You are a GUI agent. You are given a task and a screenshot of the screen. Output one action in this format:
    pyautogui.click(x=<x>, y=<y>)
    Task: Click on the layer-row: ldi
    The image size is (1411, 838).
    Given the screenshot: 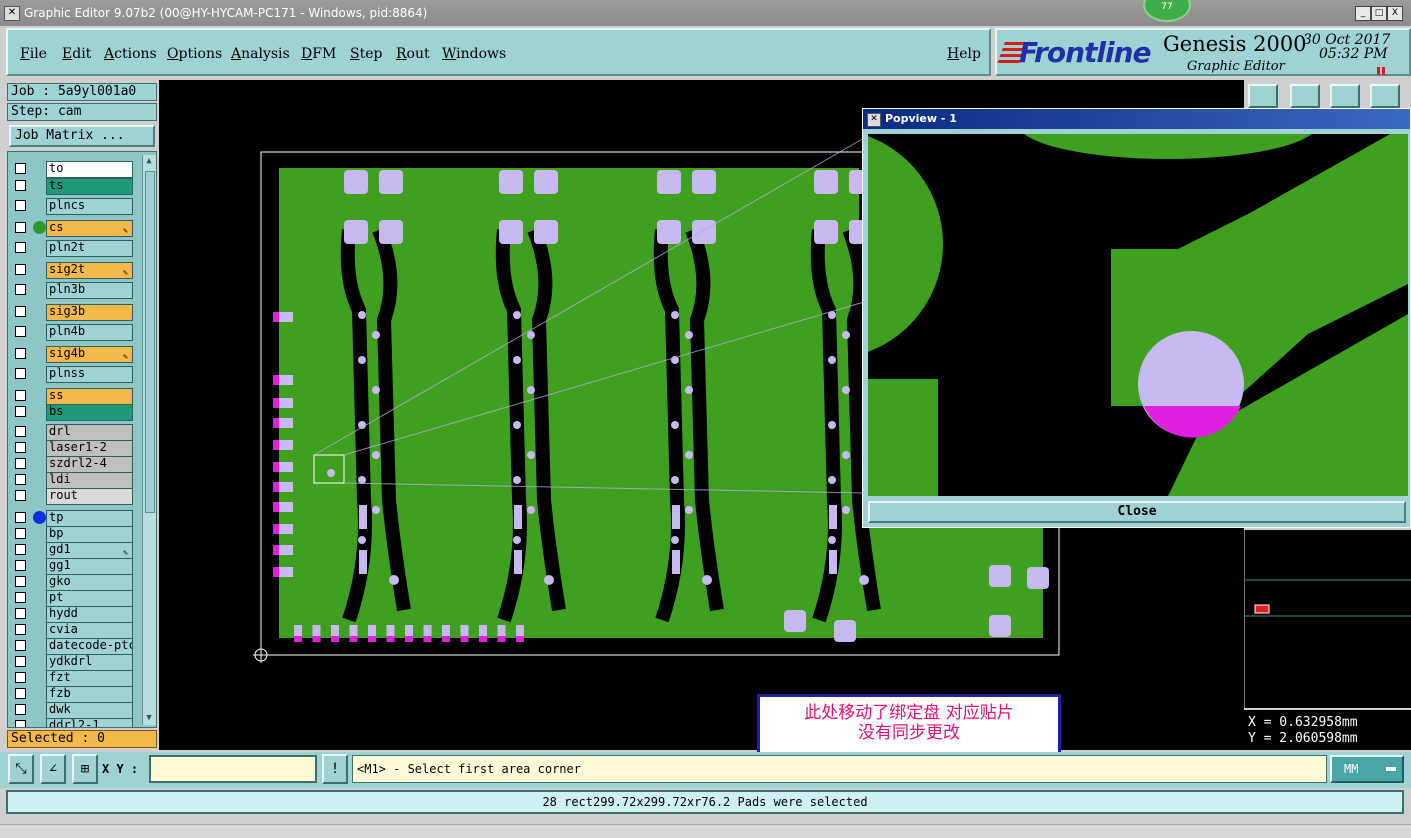 What is the action you would take?
    pyautogui.click(x=74, y=480)
    